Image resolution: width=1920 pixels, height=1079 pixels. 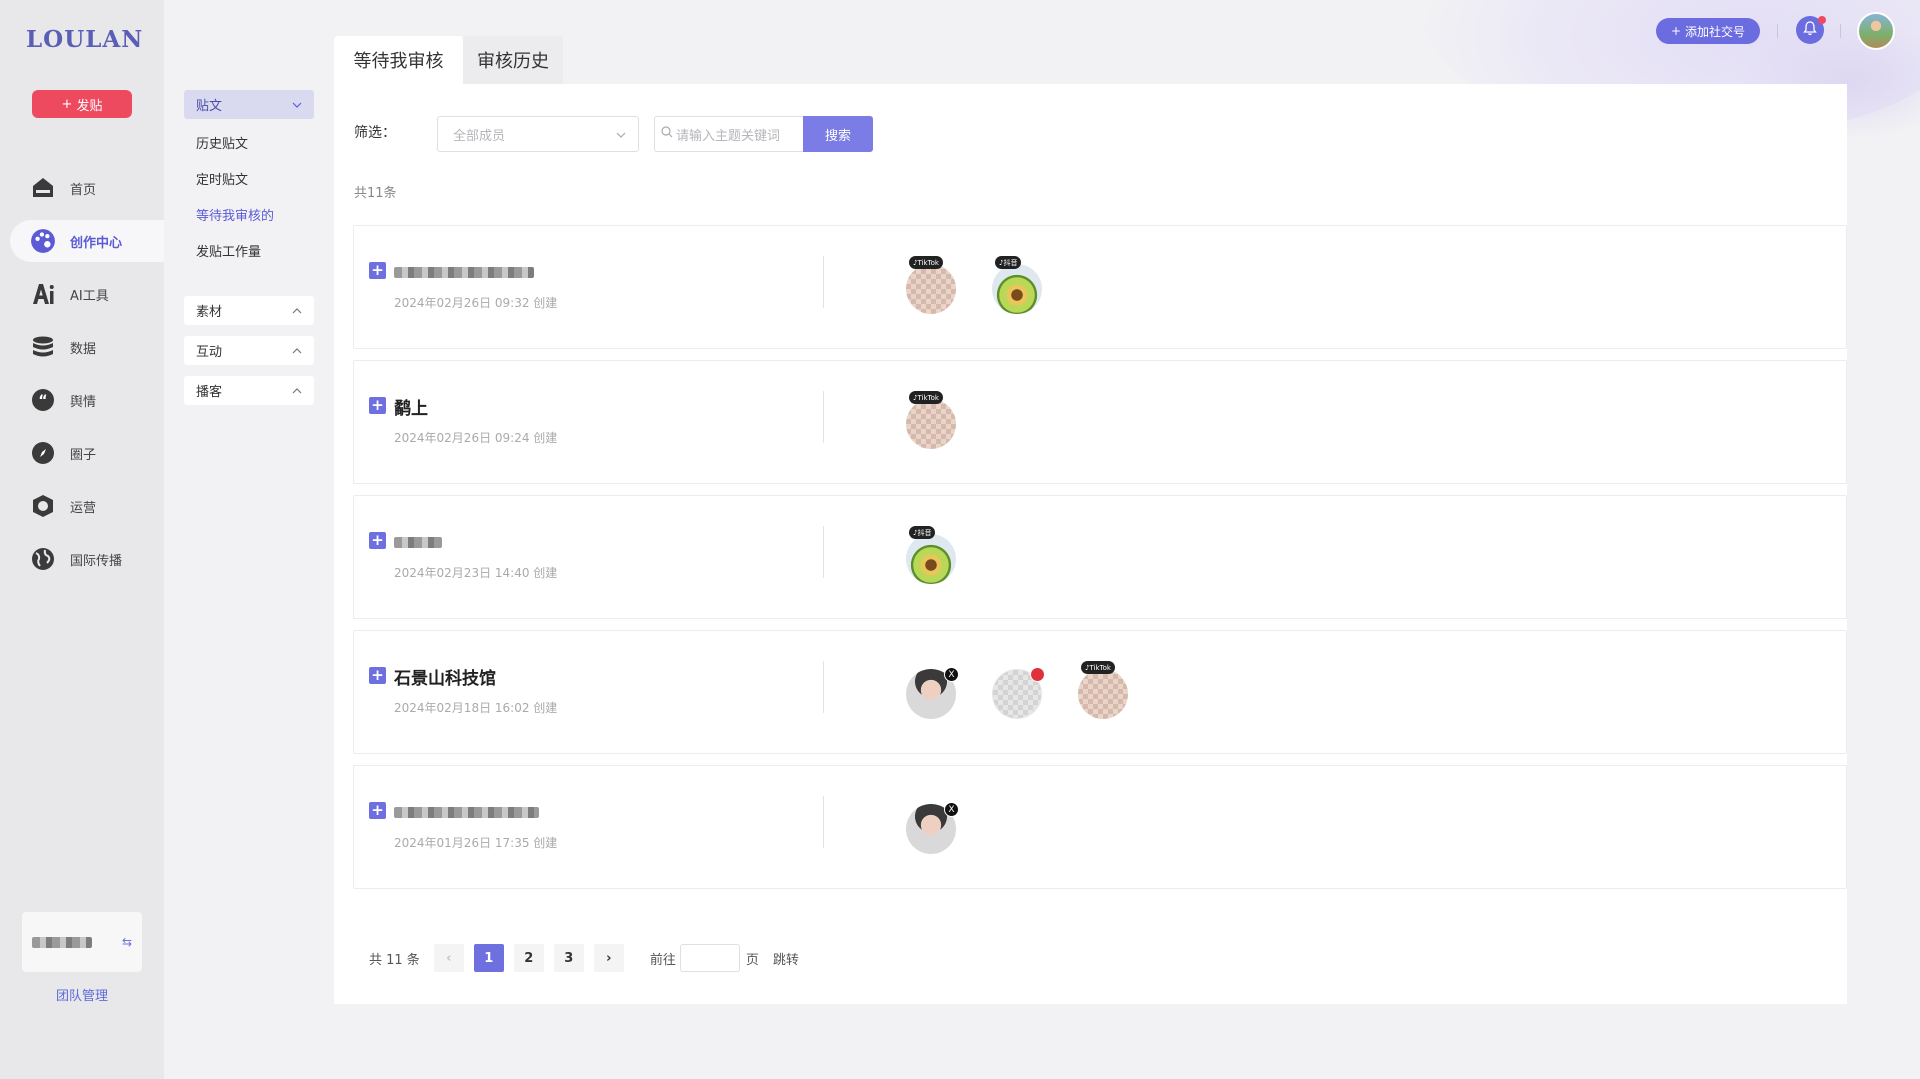 What do you see at coordinates (1810, 30) in the screenshot?
I see `bell-icon` at bounding box center [1810, 30].